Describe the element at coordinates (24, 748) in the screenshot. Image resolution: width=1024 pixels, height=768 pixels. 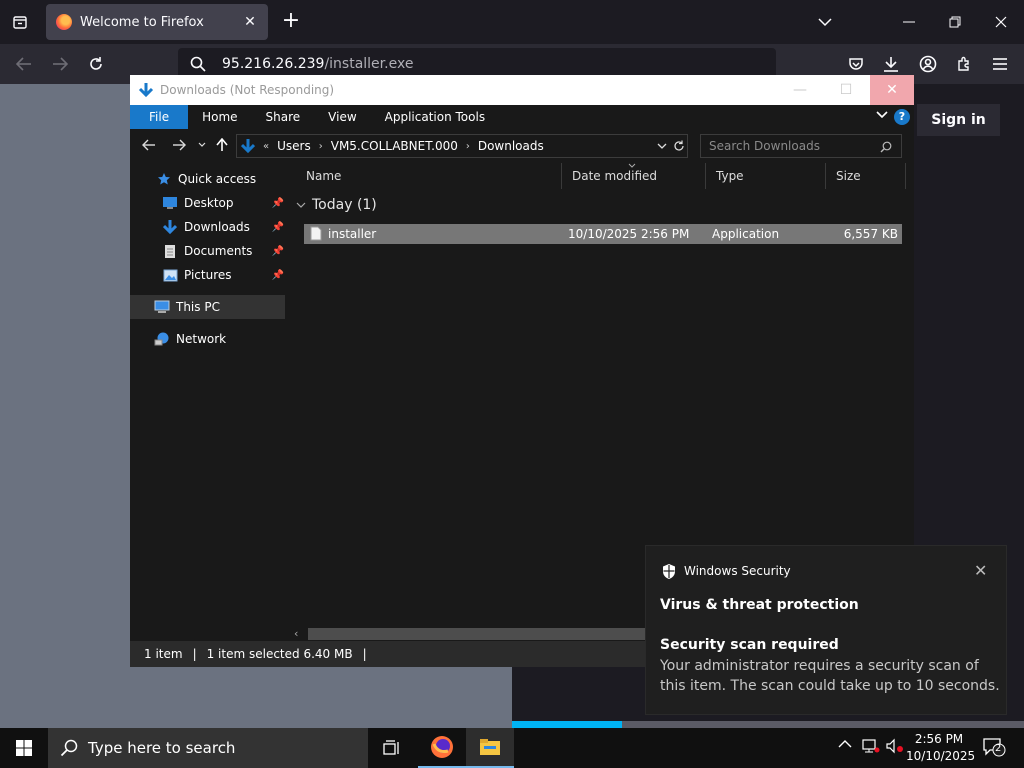
I see `windows-start-icon` at that location.